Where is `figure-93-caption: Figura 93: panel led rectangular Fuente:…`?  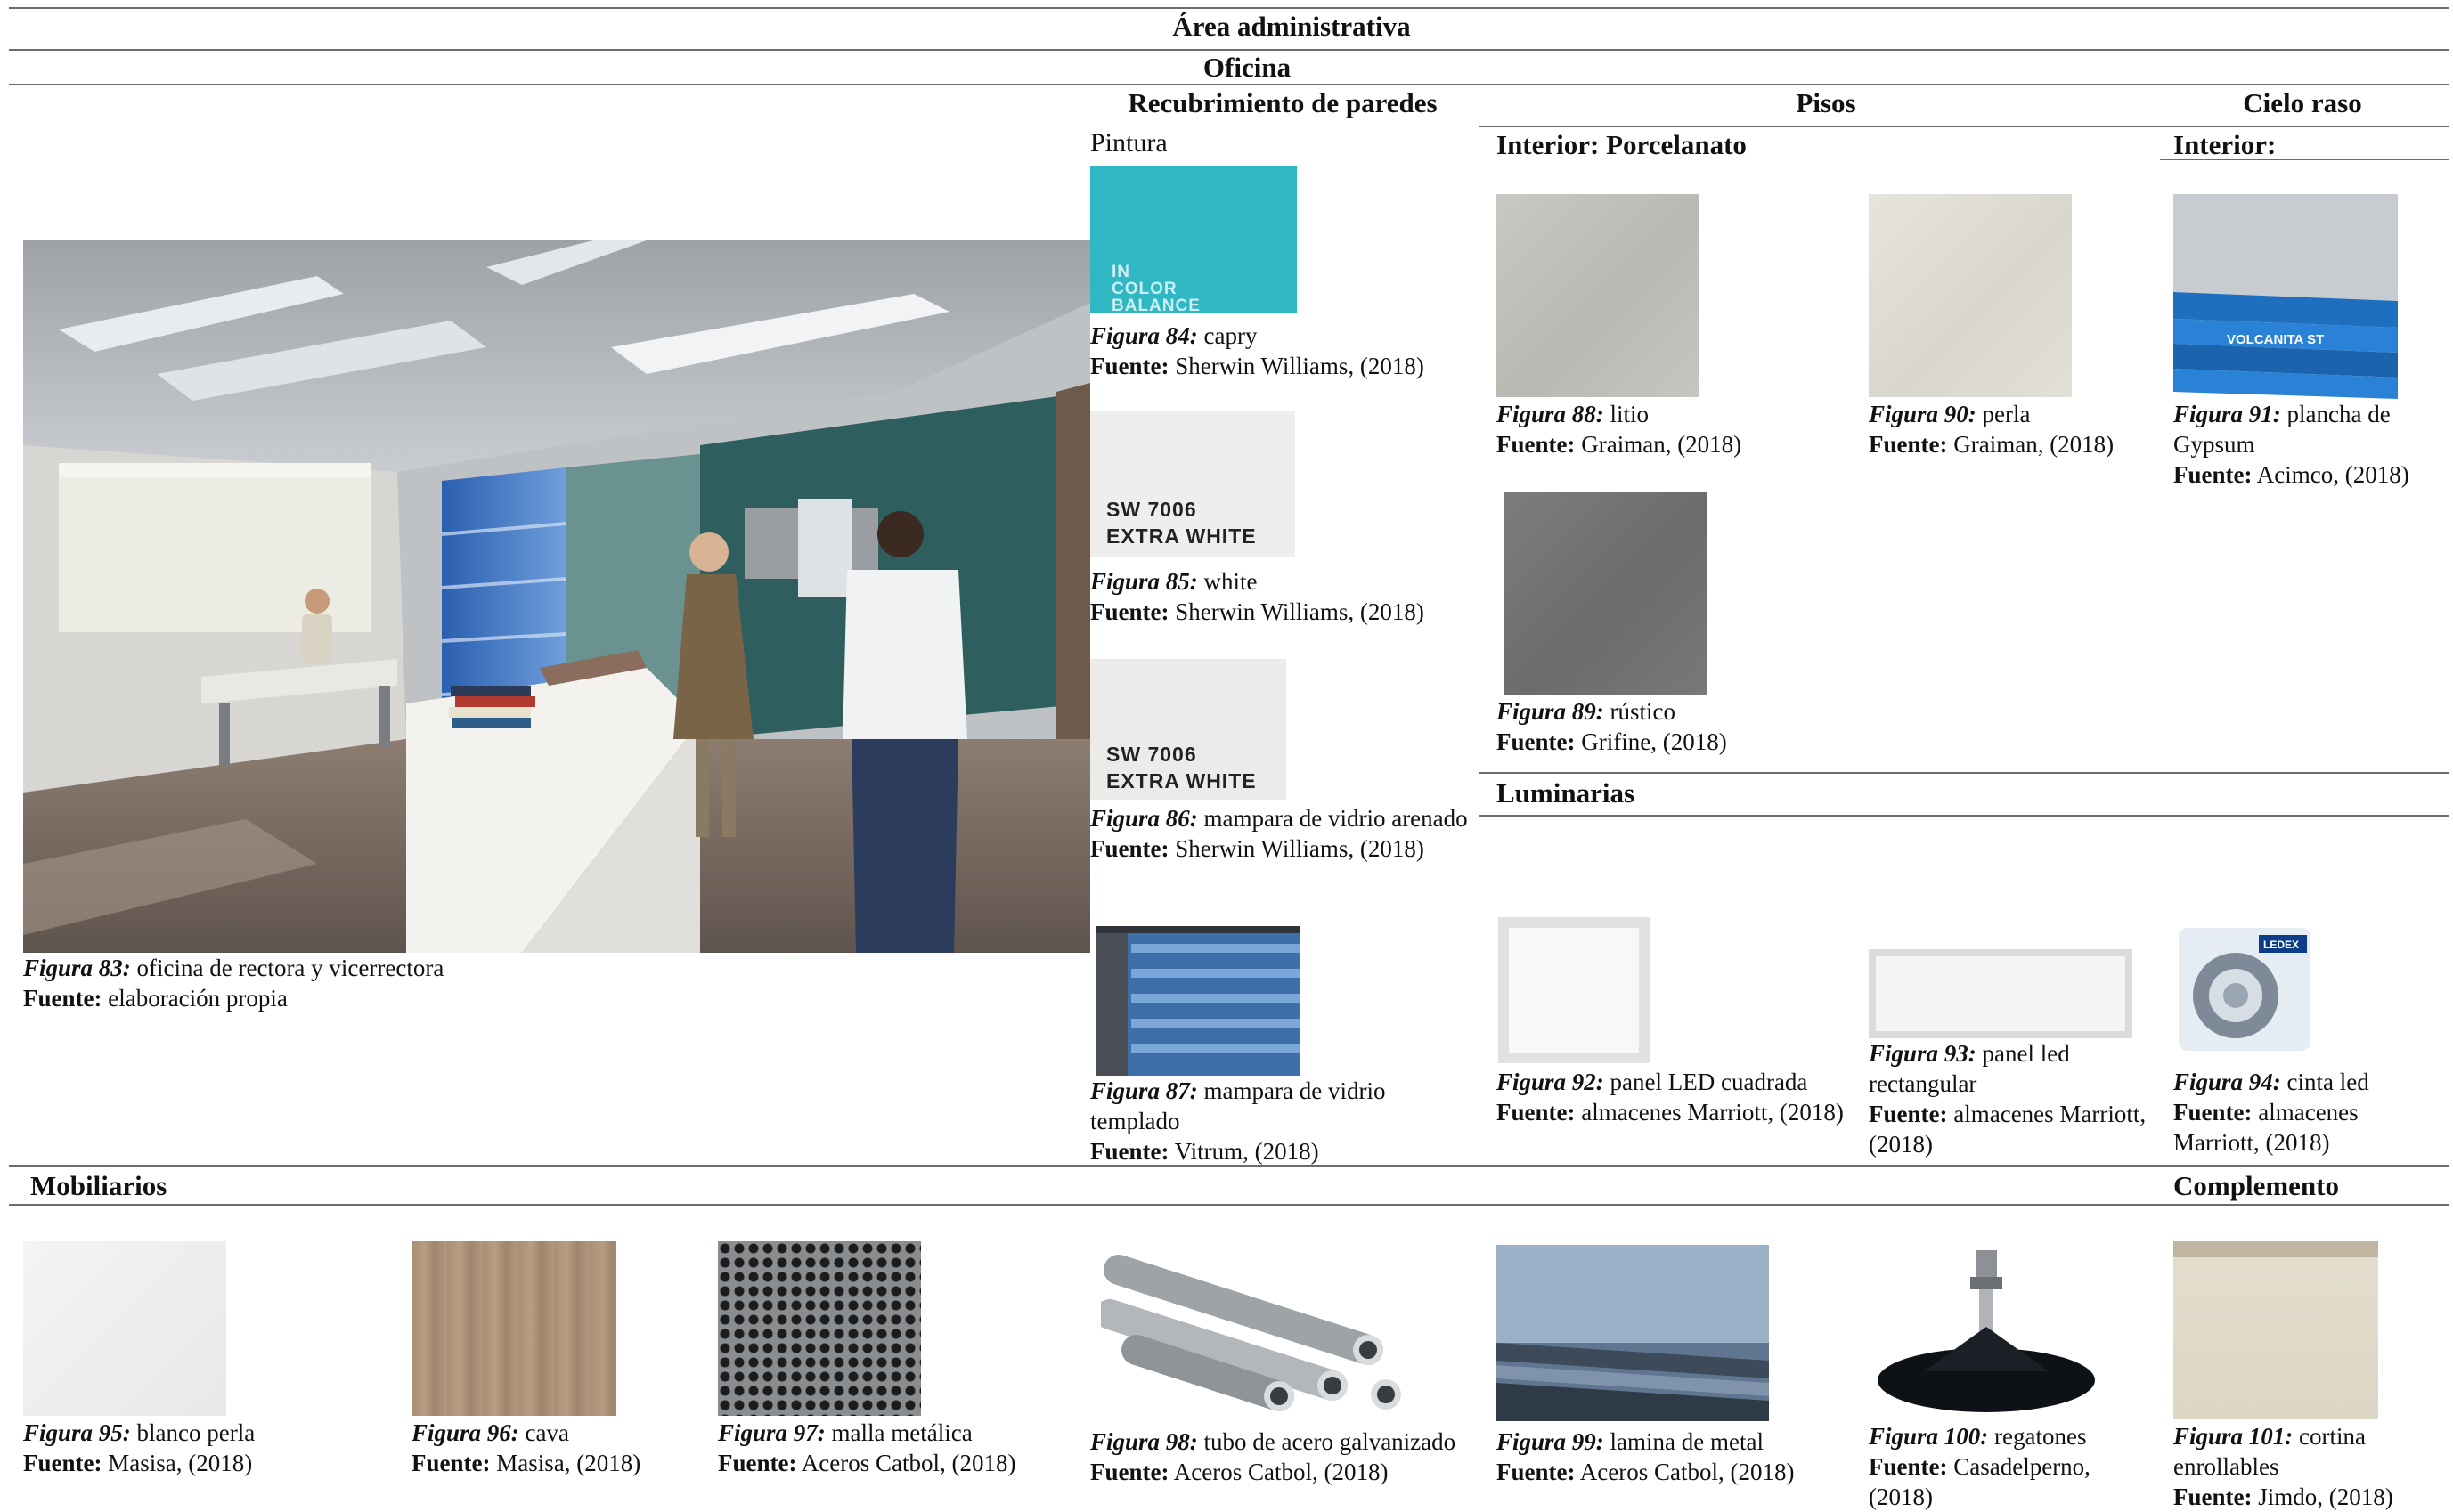
figure-93-caption: Figura 93: panel led rectangular Fuente:… is located at coordinates (2008, 1099).